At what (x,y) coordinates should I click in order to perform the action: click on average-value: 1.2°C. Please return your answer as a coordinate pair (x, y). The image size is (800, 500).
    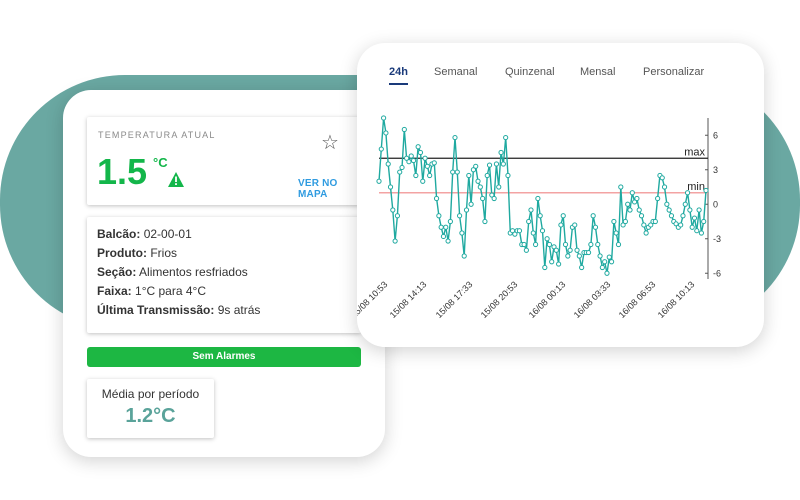
    Looking at the image, I should click on (150, 416).